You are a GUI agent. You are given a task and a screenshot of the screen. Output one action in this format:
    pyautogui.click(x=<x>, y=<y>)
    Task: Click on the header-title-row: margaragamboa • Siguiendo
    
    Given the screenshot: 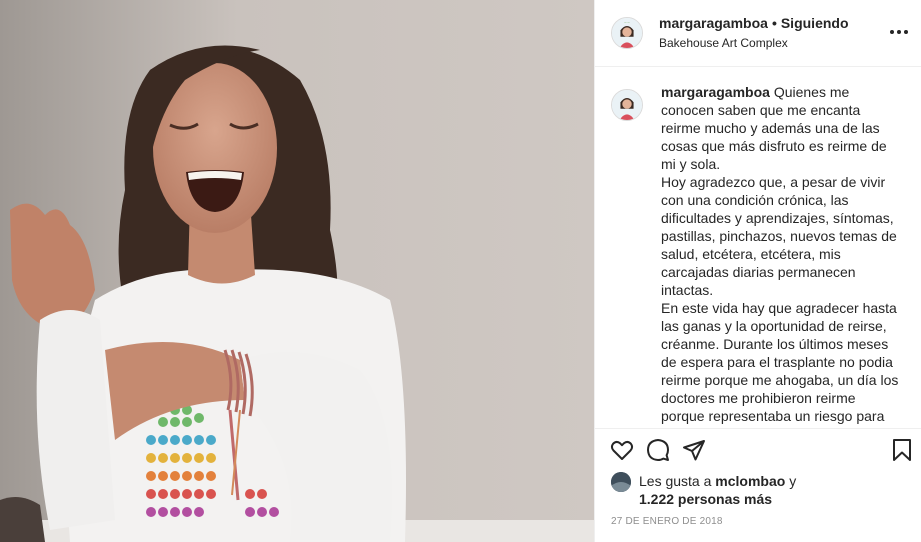 What is the action you would take?
    pyautogui.click(x=754, y=23)
    